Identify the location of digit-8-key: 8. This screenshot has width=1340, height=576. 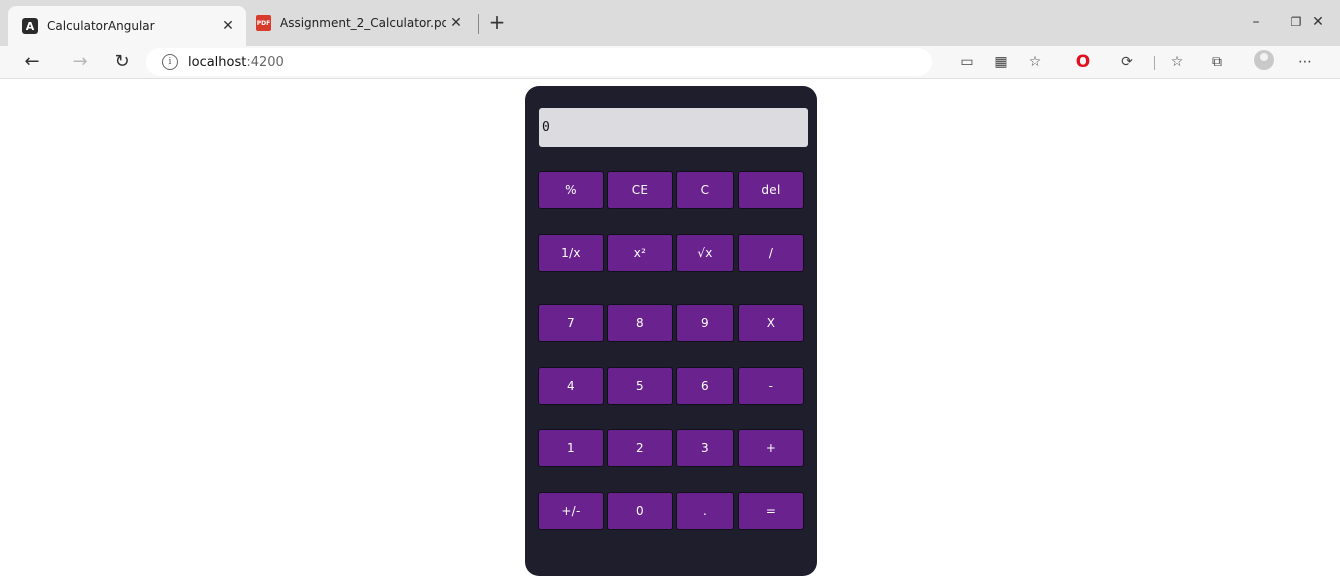
(640, 323).